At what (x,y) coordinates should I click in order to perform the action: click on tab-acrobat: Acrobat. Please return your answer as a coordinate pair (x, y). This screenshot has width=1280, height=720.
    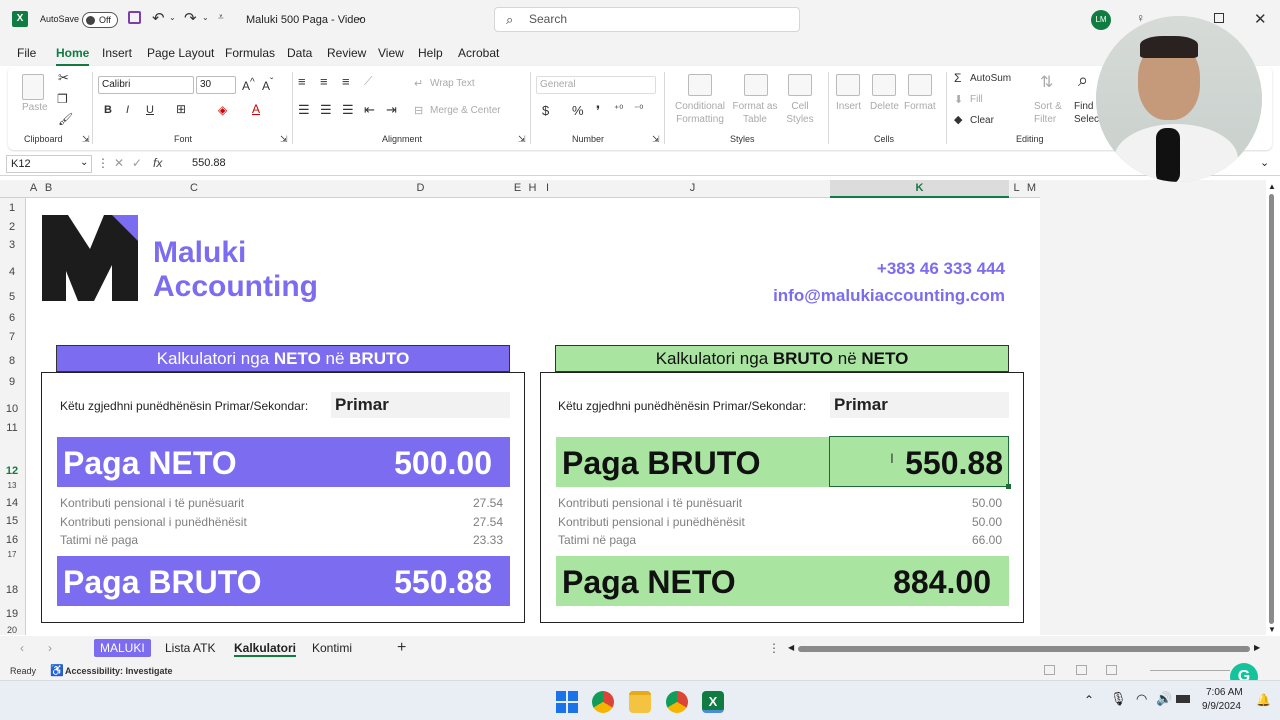
    Looking at the image, I should click on (478, 53).